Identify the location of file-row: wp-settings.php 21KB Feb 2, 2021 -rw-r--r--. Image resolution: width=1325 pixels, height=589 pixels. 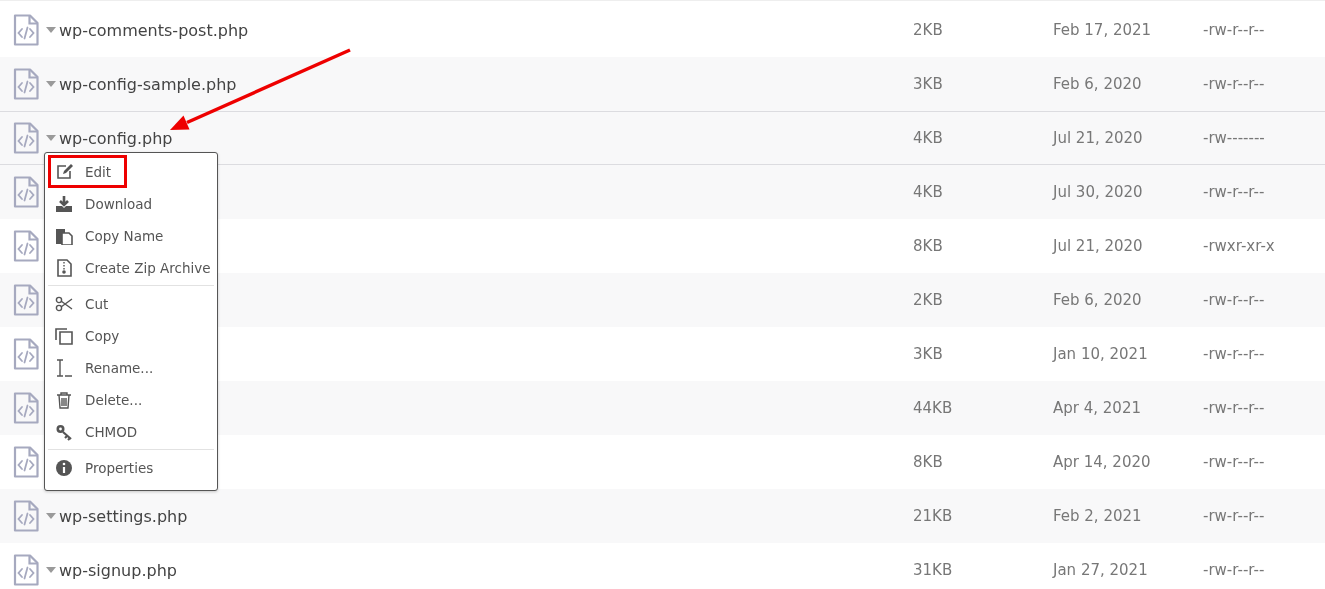
(662, 516).